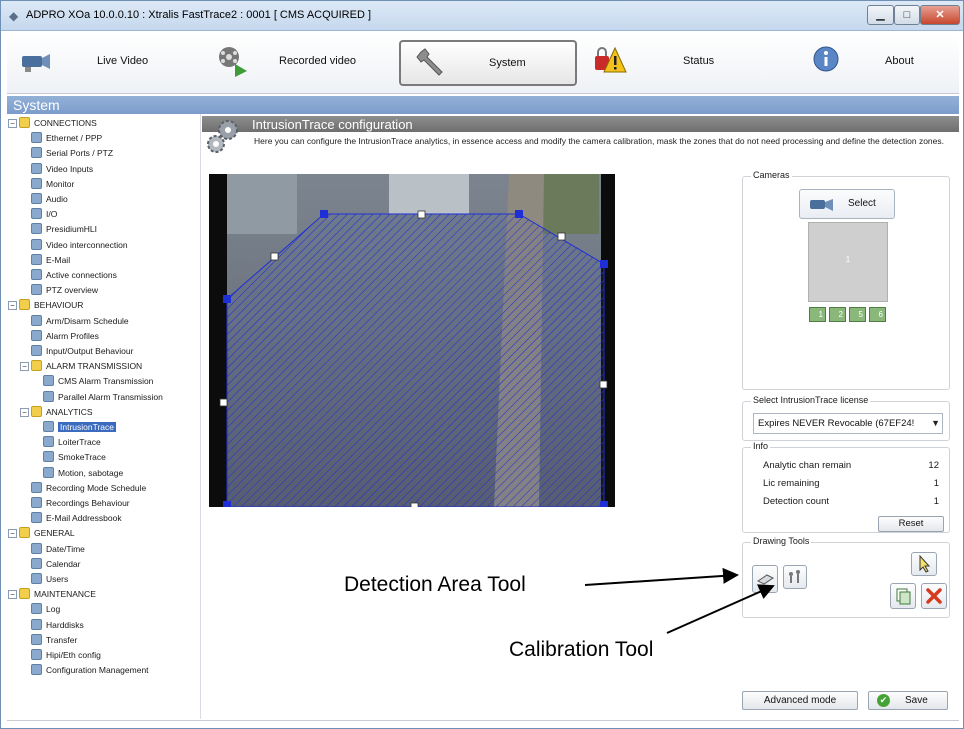  Describe the element at coordinates (105, 63) in the screenshot. I see `tab-live-video: Live Video` at that location.